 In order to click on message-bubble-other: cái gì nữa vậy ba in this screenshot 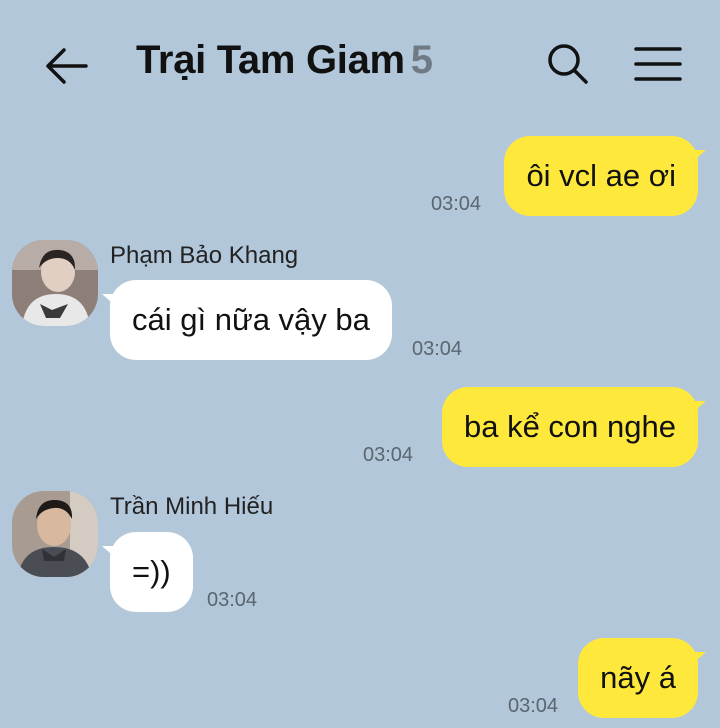, I will do `click(247, 320)`.